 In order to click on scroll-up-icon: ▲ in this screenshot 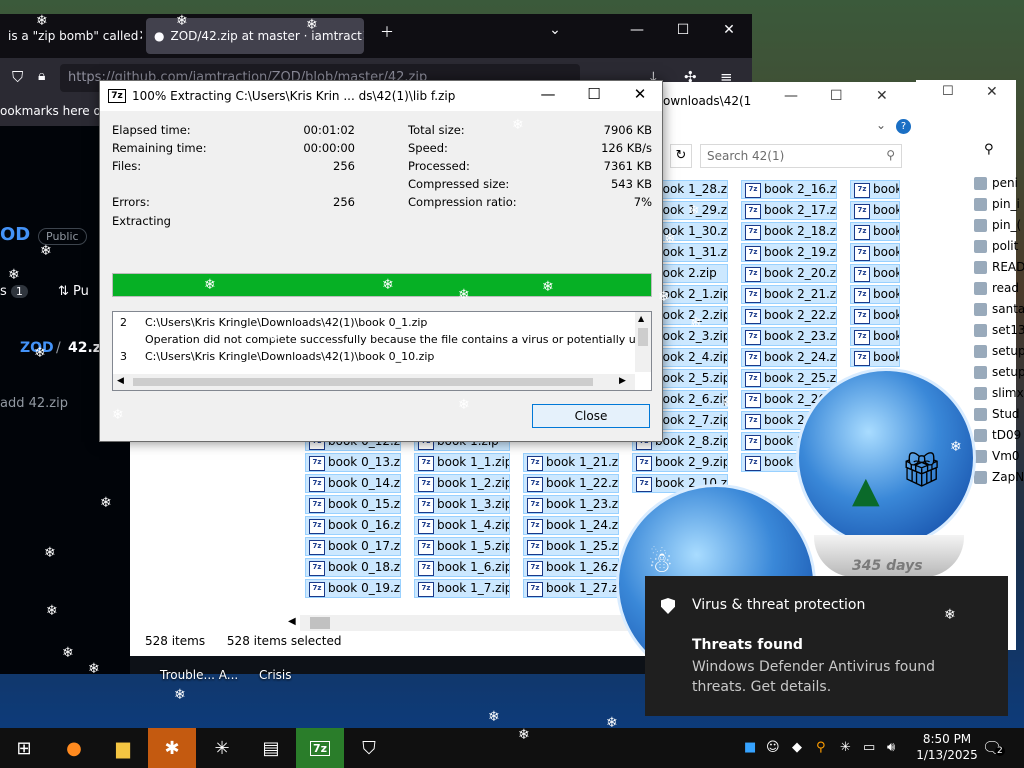, I will do `click(641, 318)`.